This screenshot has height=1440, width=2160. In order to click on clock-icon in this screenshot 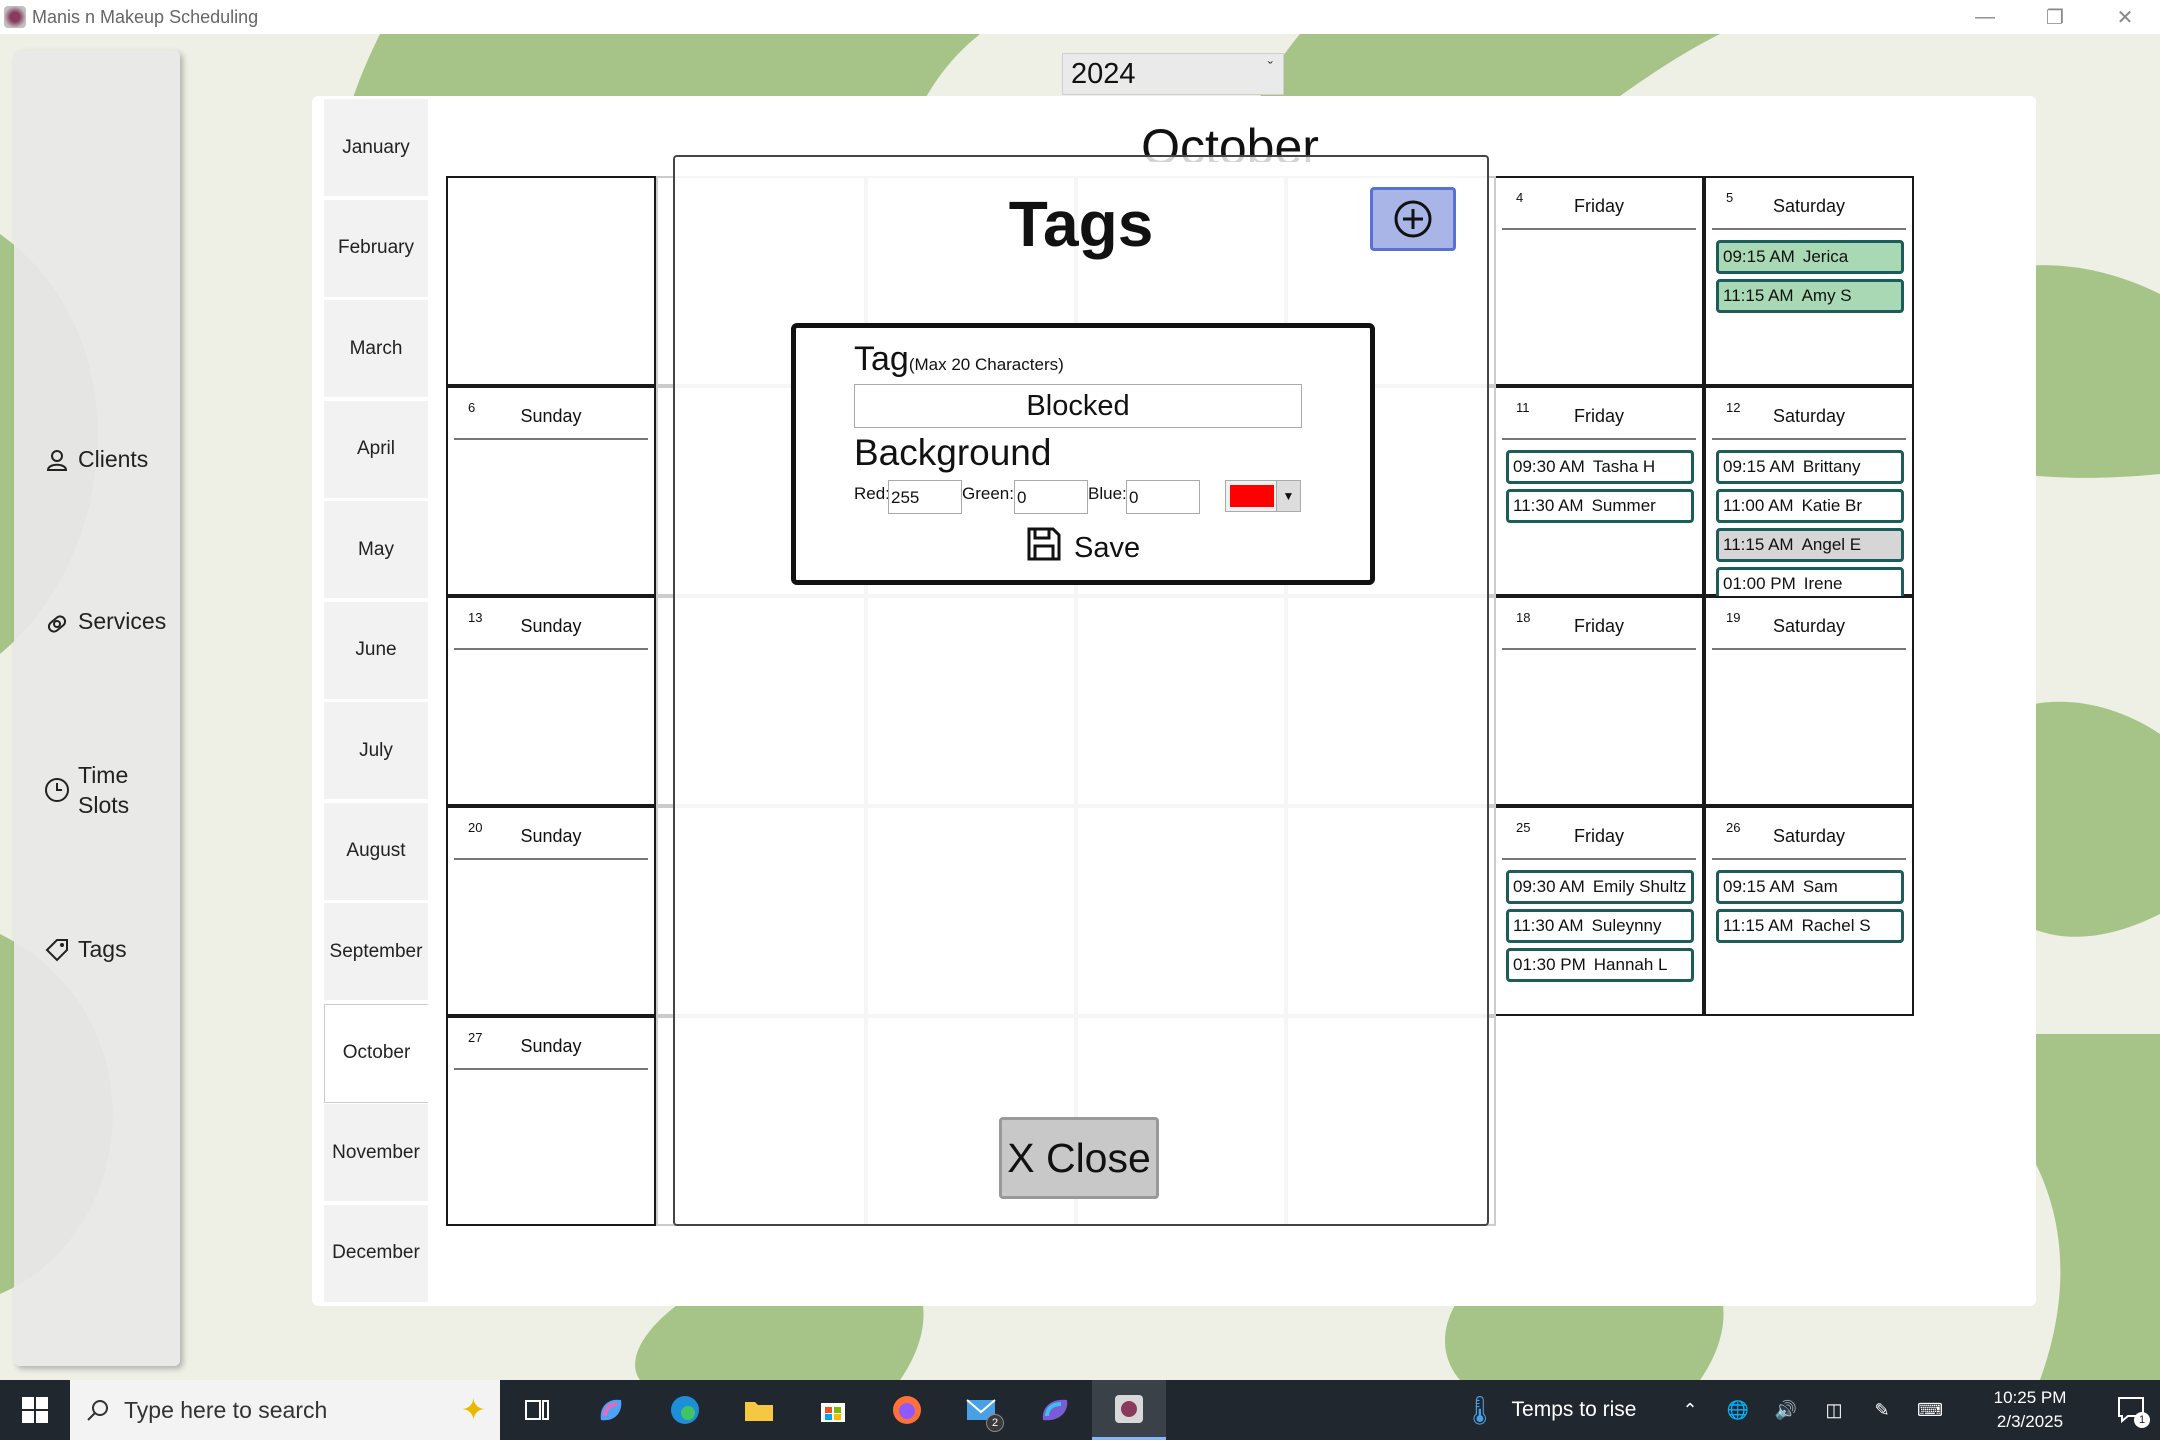, I will do `click(57, 790)`.